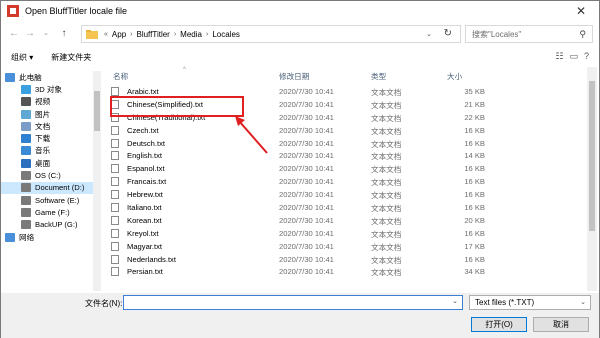 Image resolution: width=600 pixels, height=338 pixels. Describe the element at coordinates (152, 34) in the screenshot. I see `breadcrumb-blufftitler: BluffTitler` at that location.